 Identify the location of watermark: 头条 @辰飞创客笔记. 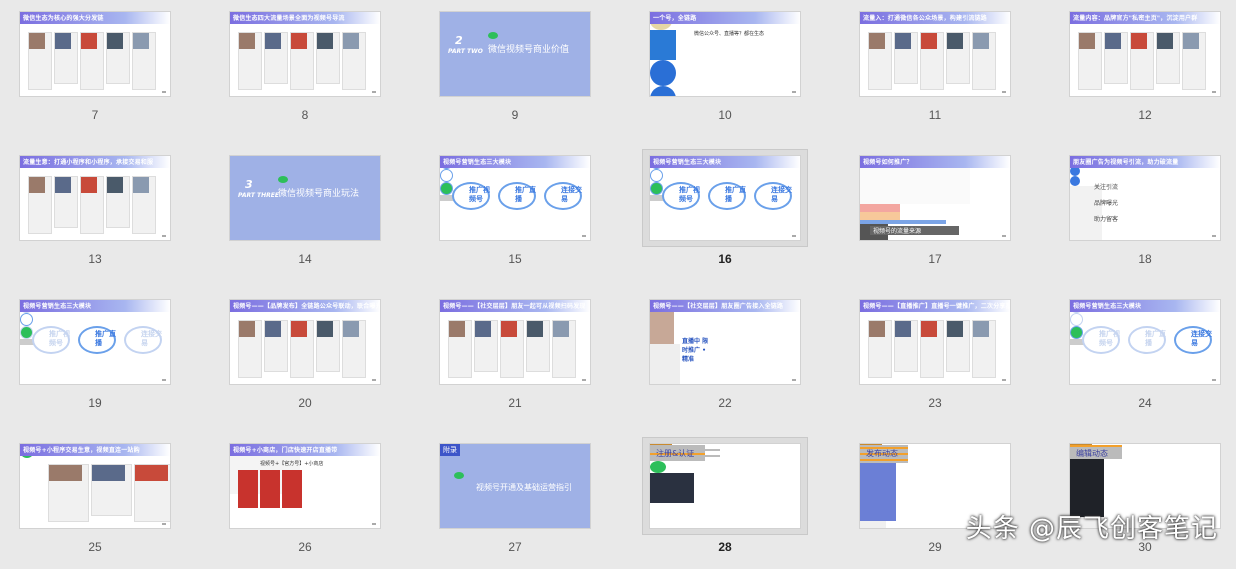
(1091, 529).